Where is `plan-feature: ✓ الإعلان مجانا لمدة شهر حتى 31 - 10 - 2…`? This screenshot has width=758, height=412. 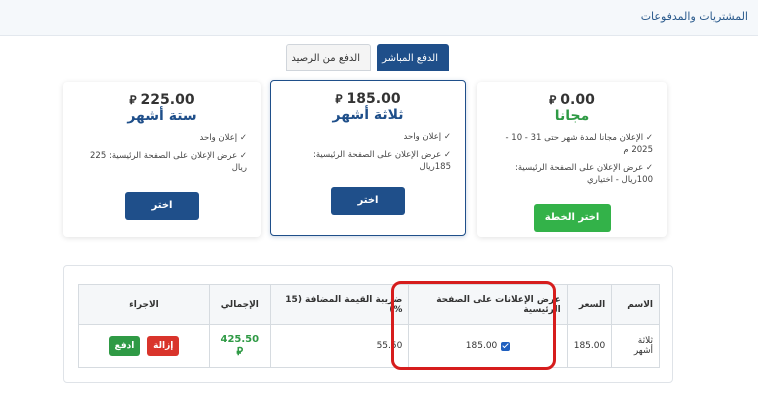 plan-feature: ✓ الإعلان مجانا لمدة شهر حتى 31 - 10 - 2… is located at coordinates (579, 144).